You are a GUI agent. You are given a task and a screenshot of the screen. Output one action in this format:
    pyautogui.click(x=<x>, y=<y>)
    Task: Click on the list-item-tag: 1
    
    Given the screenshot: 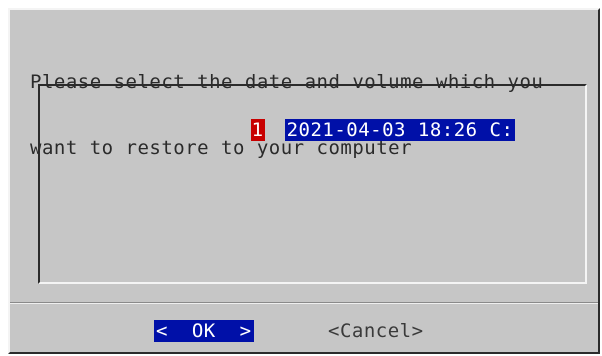 What is the action you would take?
    pyautogui.click(x=257, y=130)
    